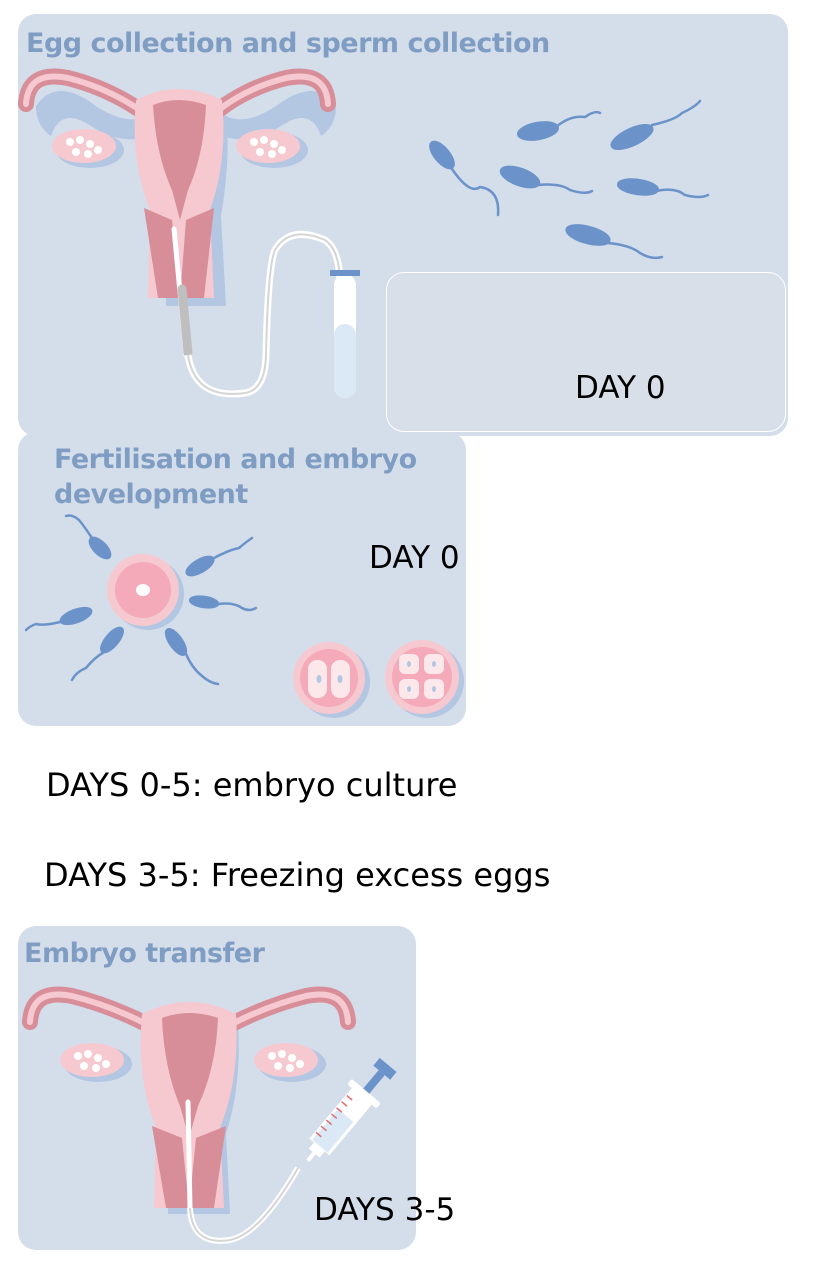  I want to click on ovary-left-icon, so click(96, 1062).